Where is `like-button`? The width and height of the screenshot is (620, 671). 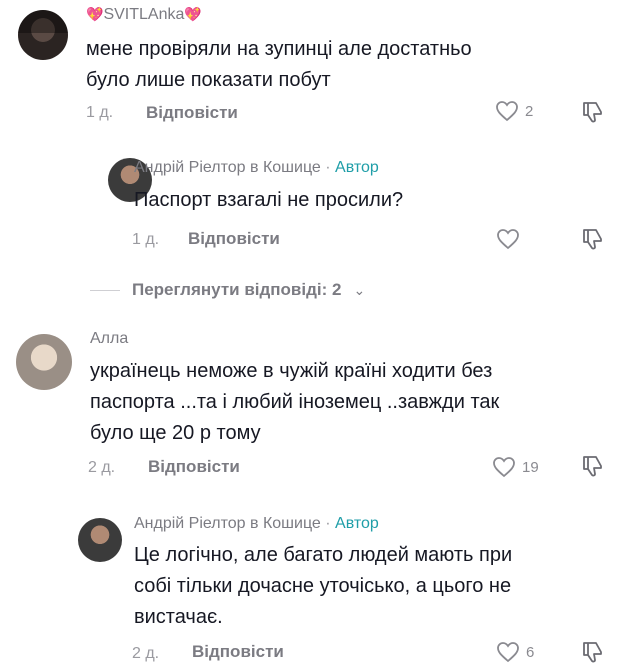 like-button is located at coordinates (511, 239).